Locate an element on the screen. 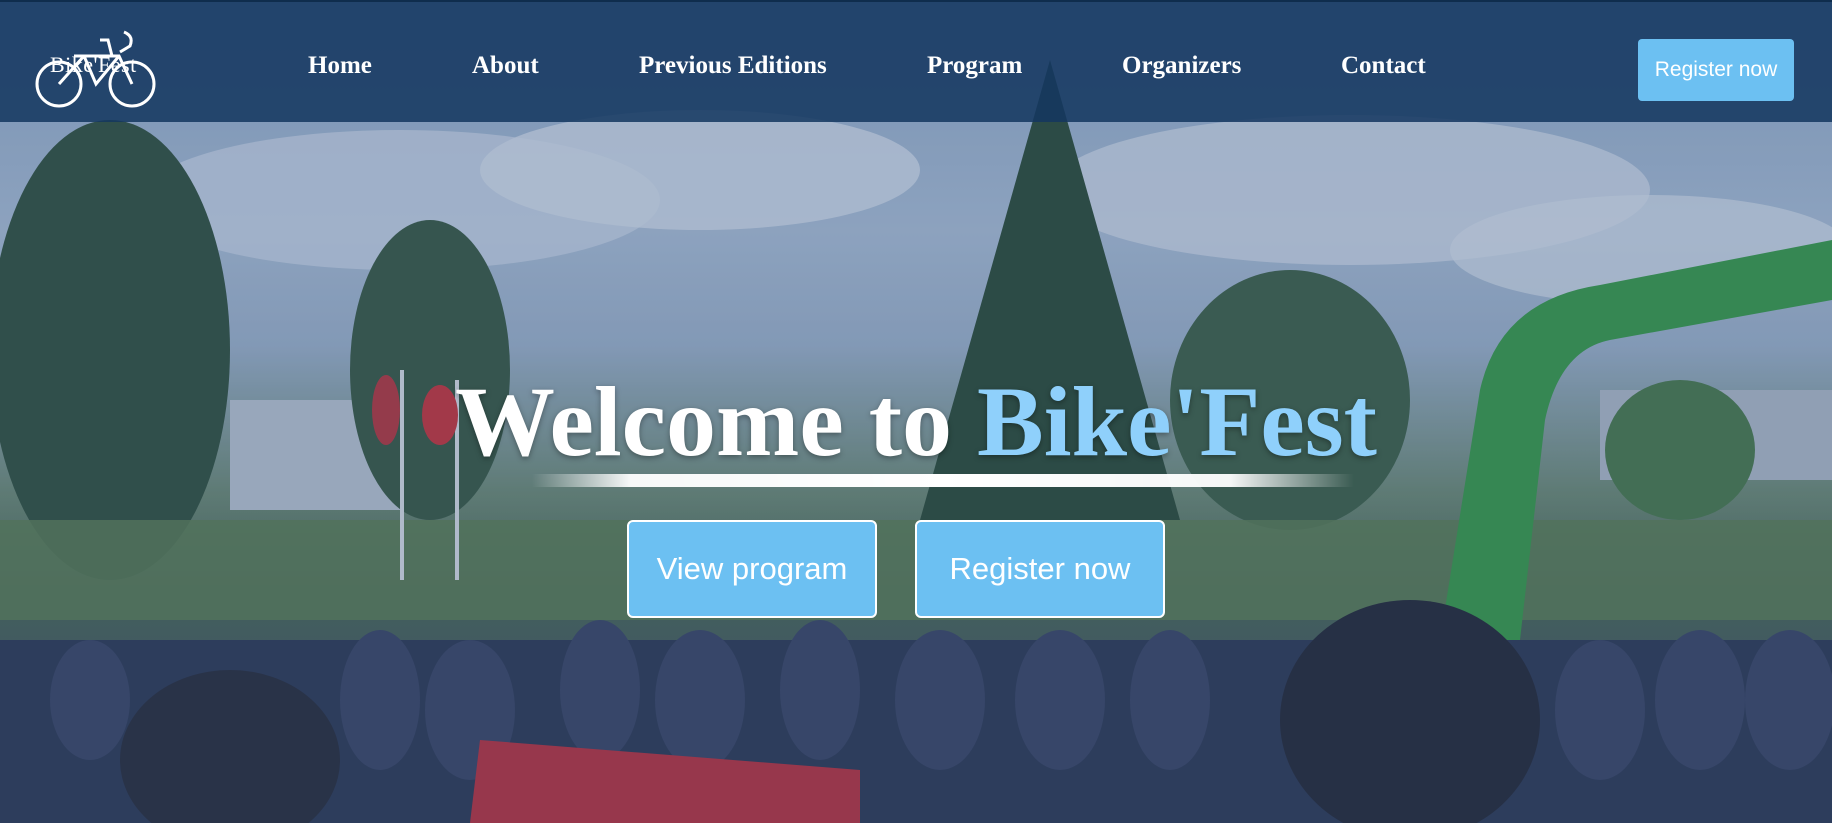  hero-title-underline is located at coordinates (943, 480).